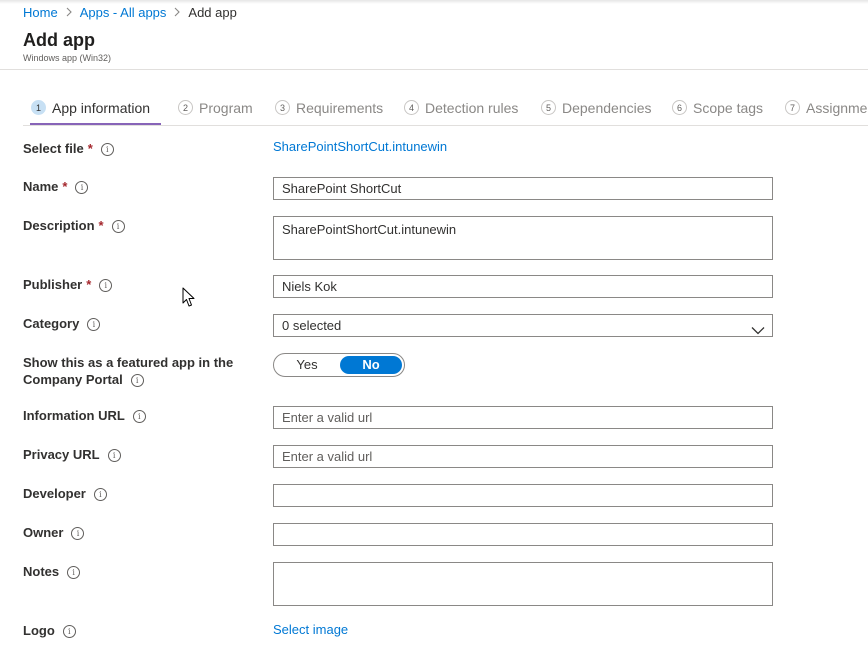 This screenshot has width=868, height=669. I want to click on notes-label: Notes i, so click(52, 571).